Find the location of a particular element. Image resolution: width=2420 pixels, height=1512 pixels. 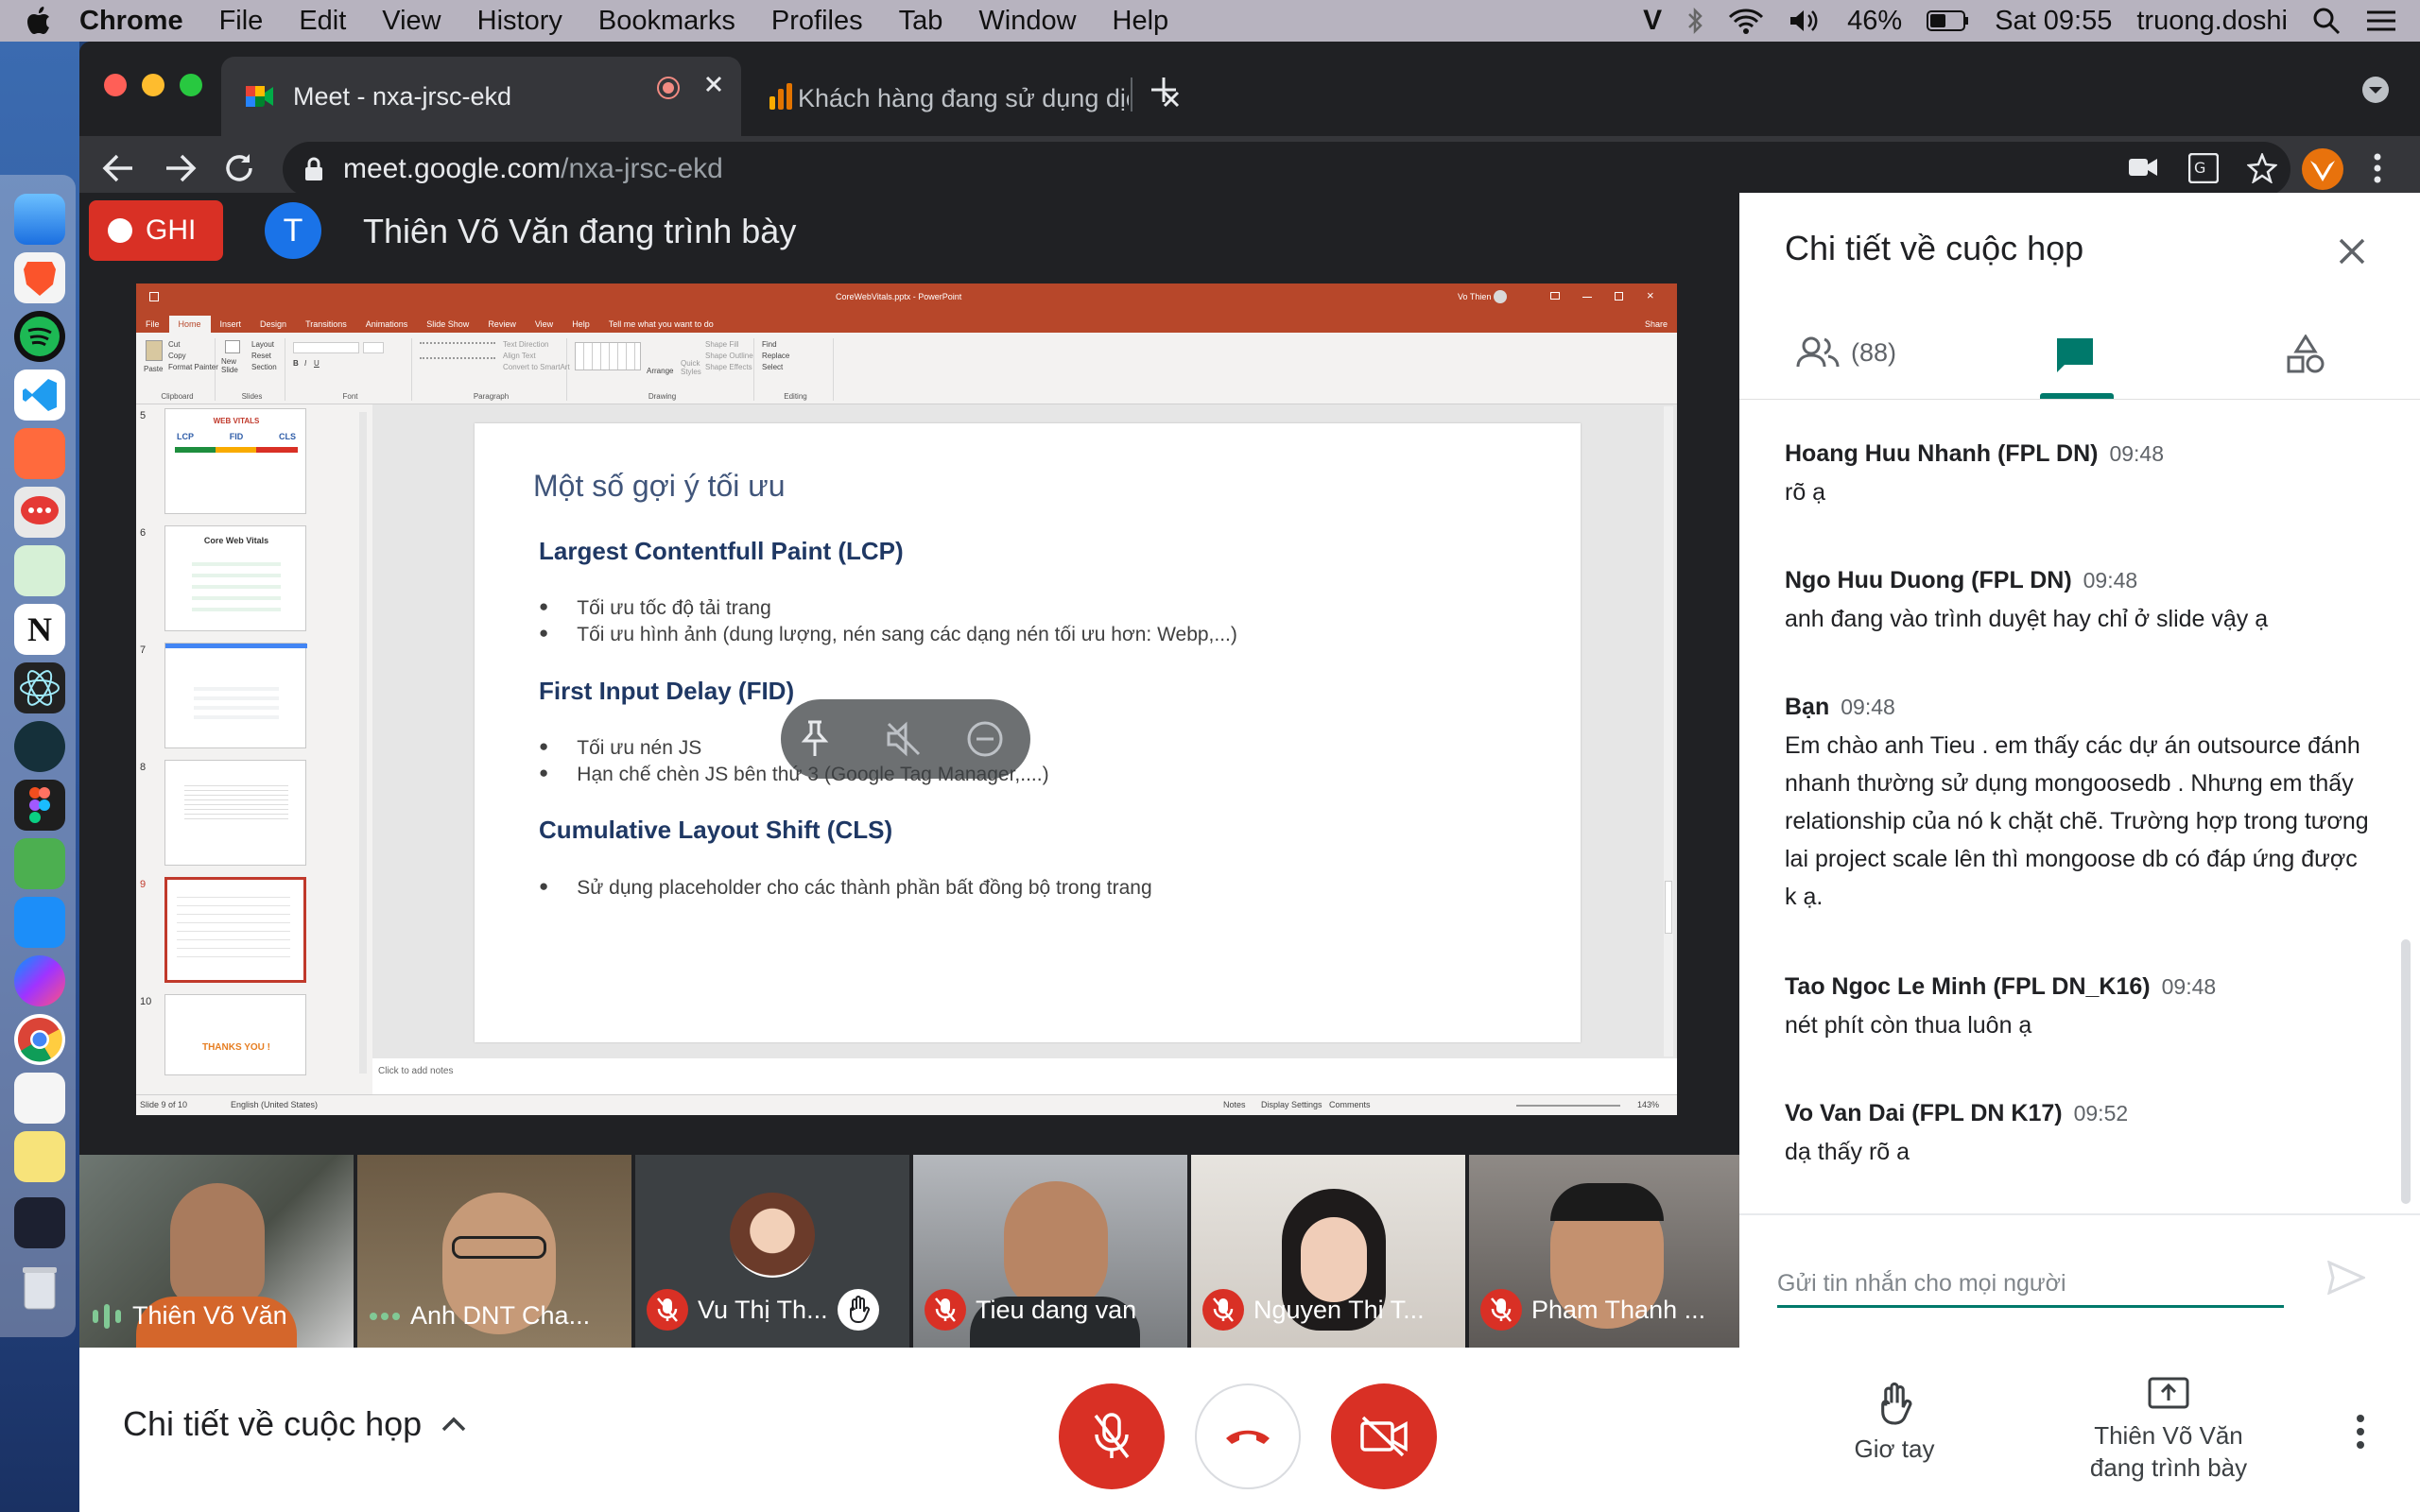

reload-icon is located at coordinates (239, 168).